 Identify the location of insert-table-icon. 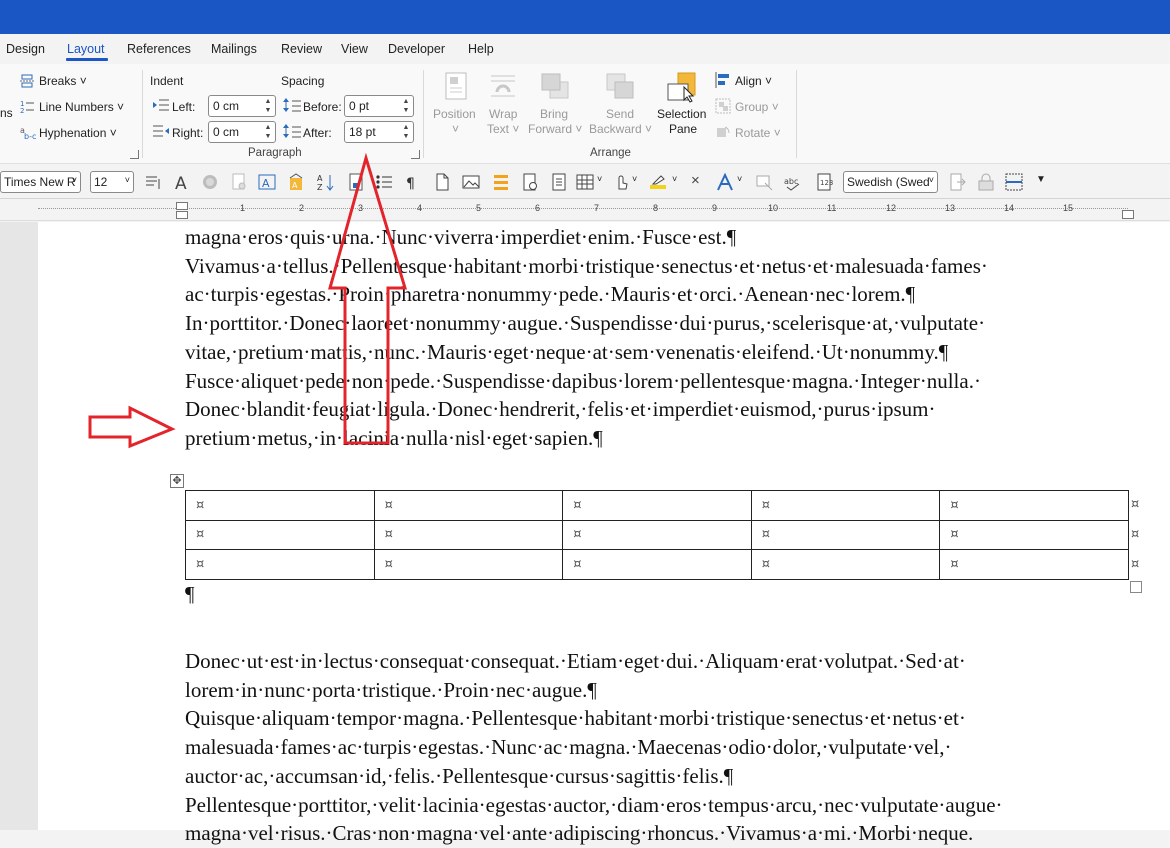
(585, 182).